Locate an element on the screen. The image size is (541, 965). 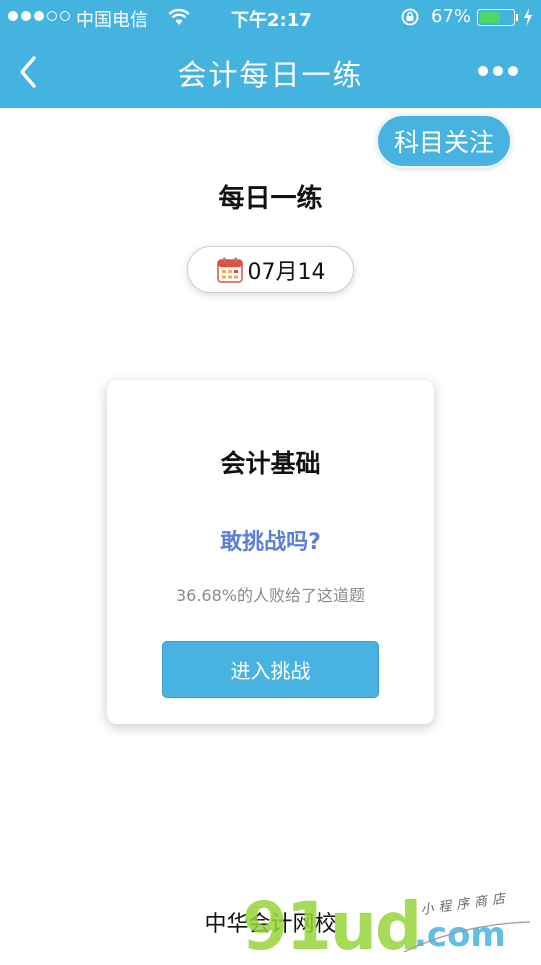
rotation-lock-icon is located at coordinates (410, 17).